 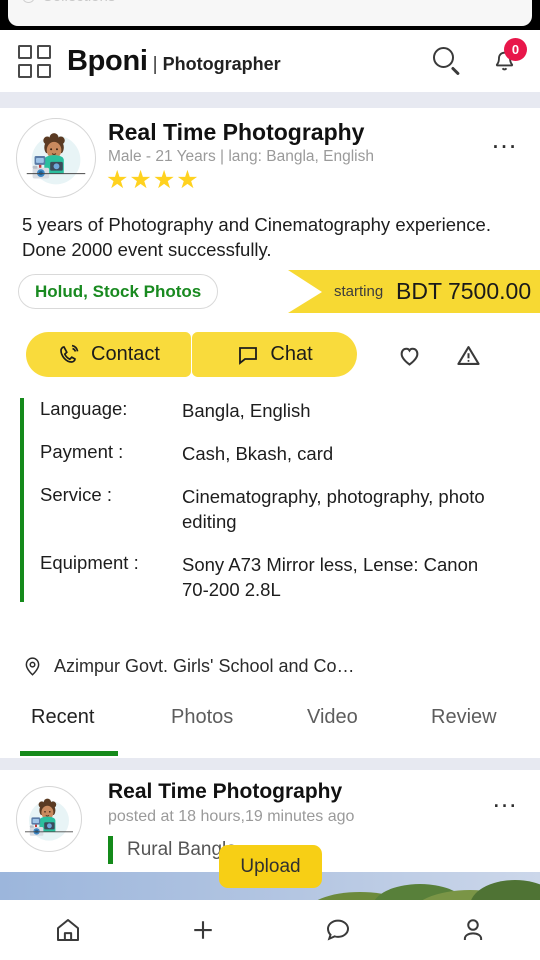 I want to click on upload-button-label: Upload, so click(x=270, y=866).